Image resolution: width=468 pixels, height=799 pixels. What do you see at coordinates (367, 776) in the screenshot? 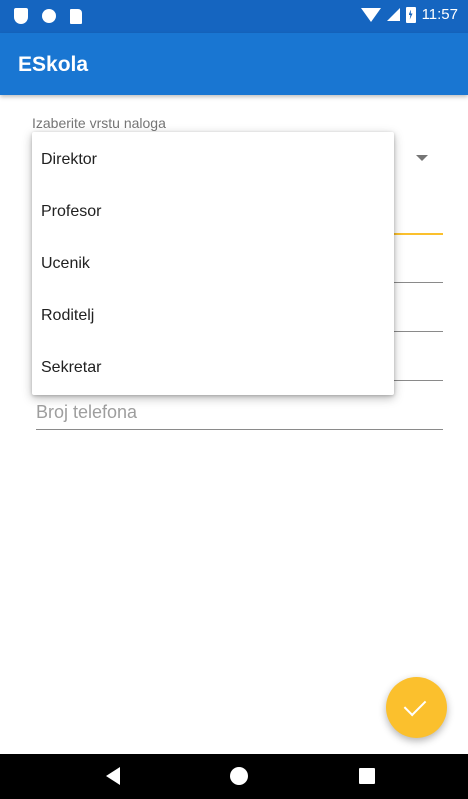
I see `recents-icon` at bounding box center [367, 776].